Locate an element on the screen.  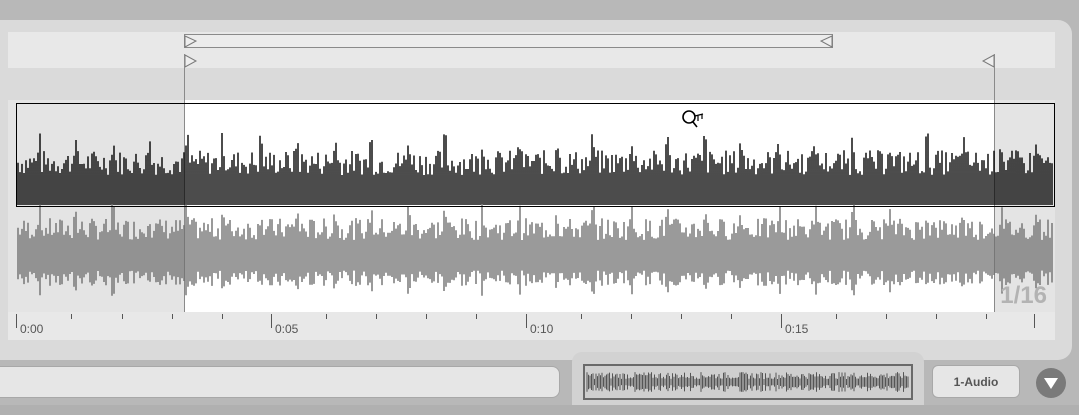
ruler-label: 0:15 is located at coordinates (797, 329).